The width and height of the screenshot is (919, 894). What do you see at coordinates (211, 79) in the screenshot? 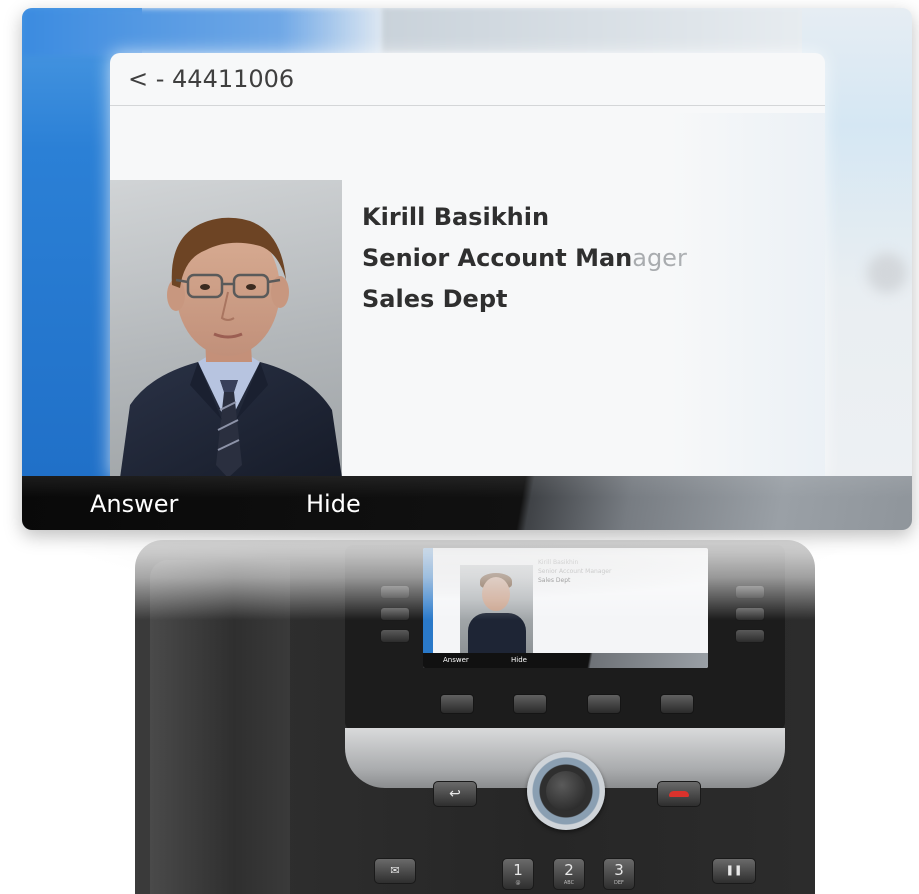
I see `caller-number: < - 44411006` at bounding box center [211, 79].